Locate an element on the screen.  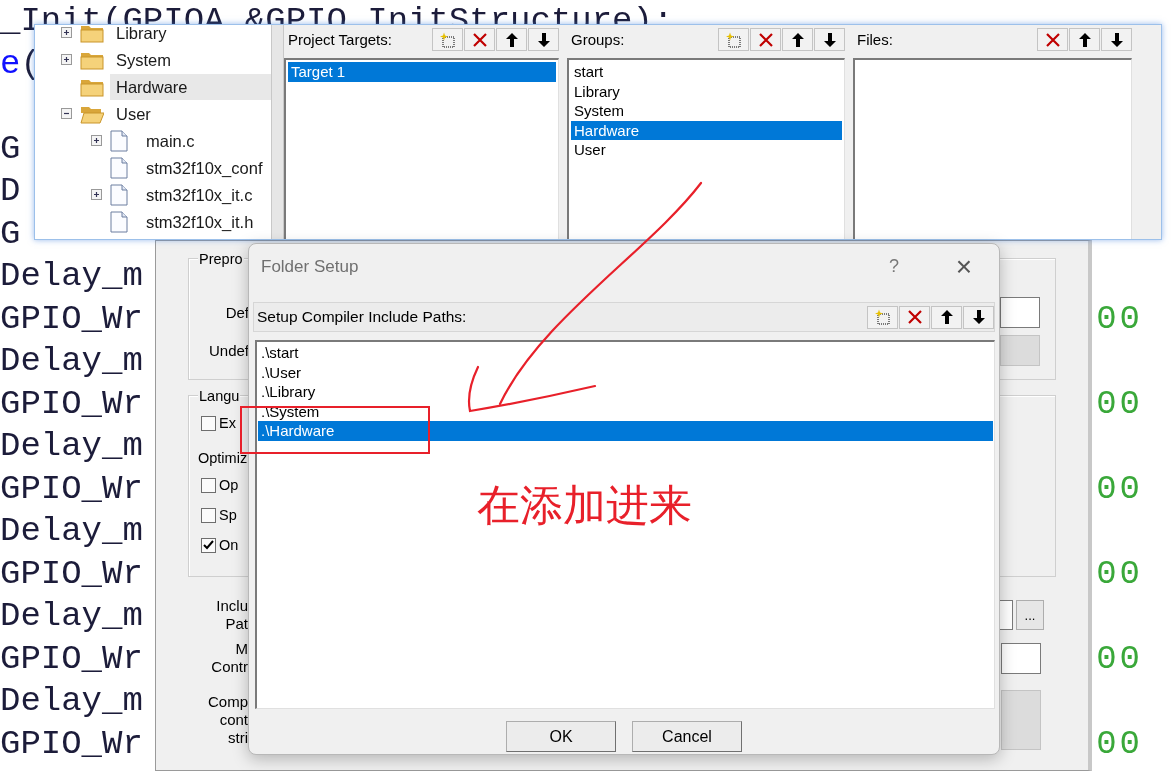
close-button: × is located at coordinates (964, 266).